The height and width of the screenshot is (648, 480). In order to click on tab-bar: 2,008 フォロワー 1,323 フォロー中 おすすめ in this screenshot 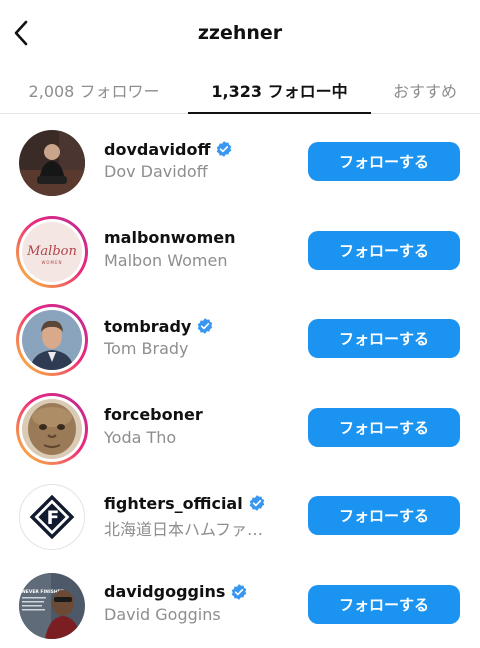, I will do `click(240, 90)`.